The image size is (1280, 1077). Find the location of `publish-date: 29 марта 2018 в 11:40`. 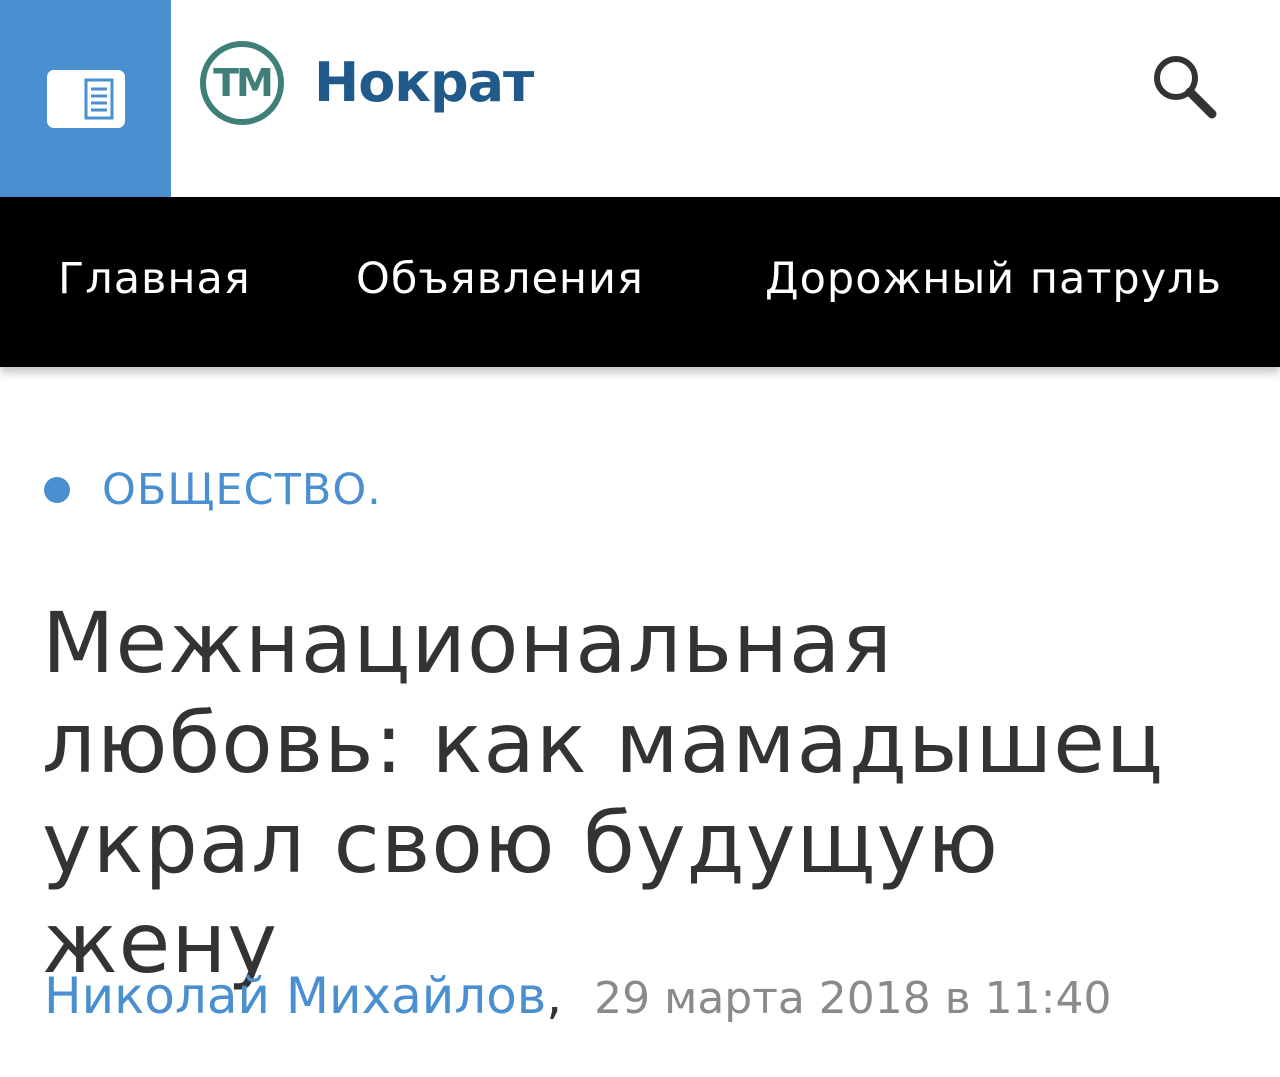

publish-date: 29 марта 2018 в 11:40 is located at coordinates (853, 998).